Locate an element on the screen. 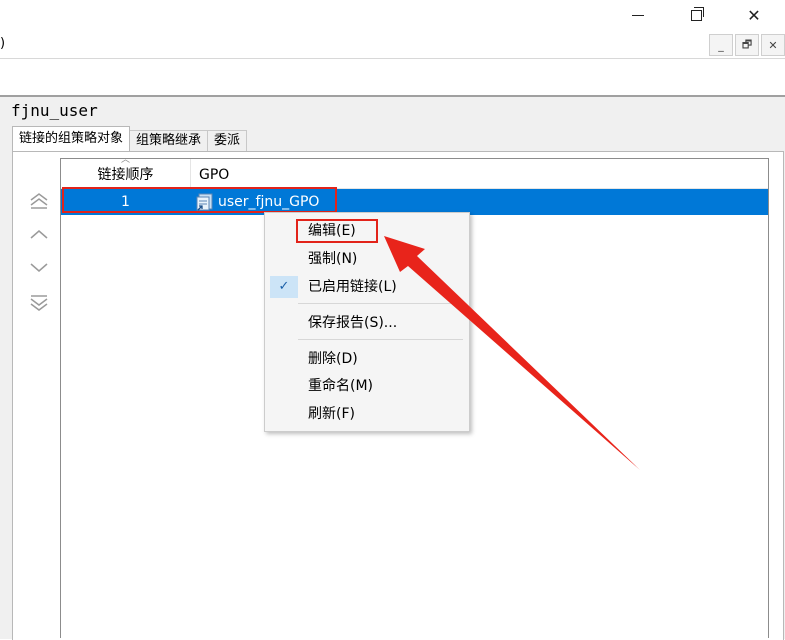 Image resolution: width=785 pixels, height=640 pixels. minimize-icon is located at coordinates (638, 15).